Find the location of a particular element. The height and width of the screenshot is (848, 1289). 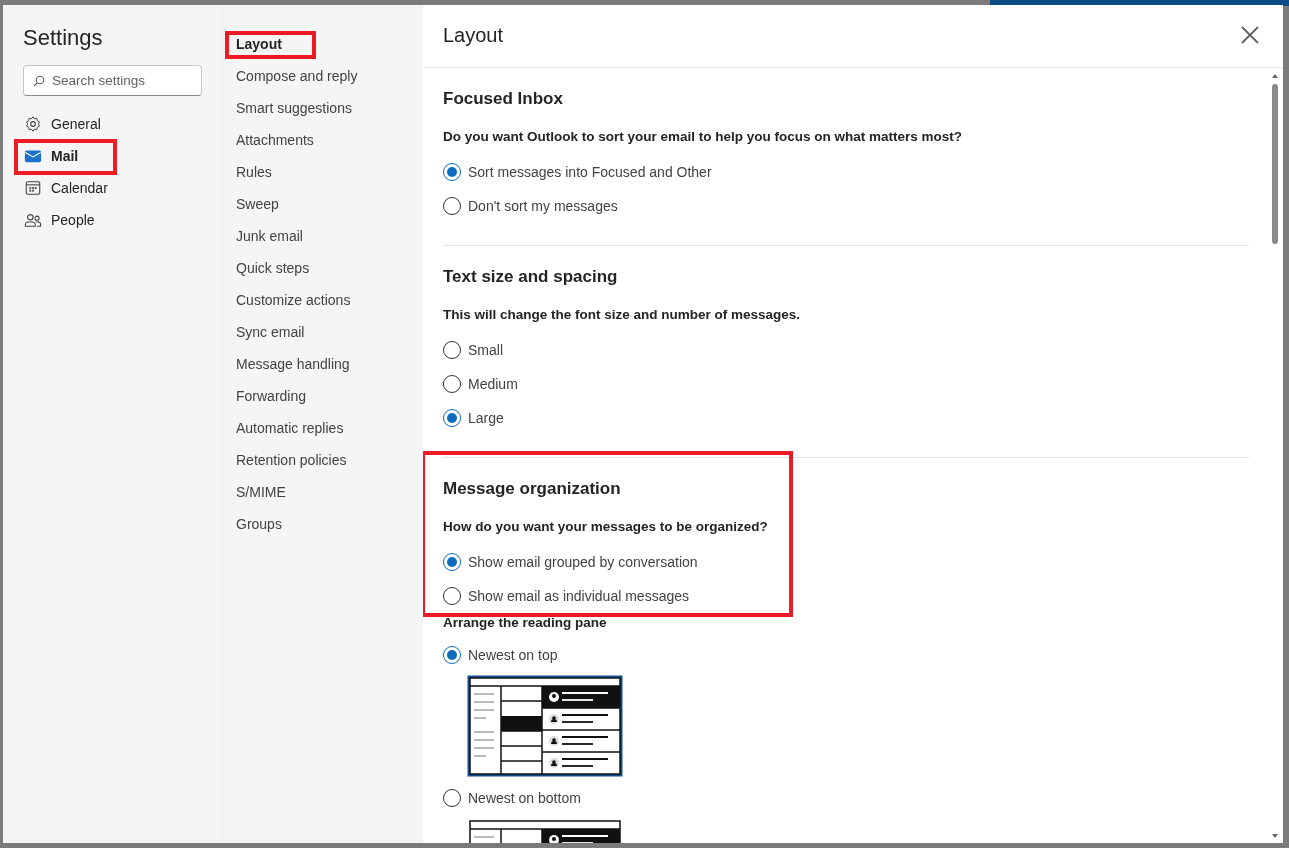

radio-option: Show email as individual messages is located at coordinates (566, 596).